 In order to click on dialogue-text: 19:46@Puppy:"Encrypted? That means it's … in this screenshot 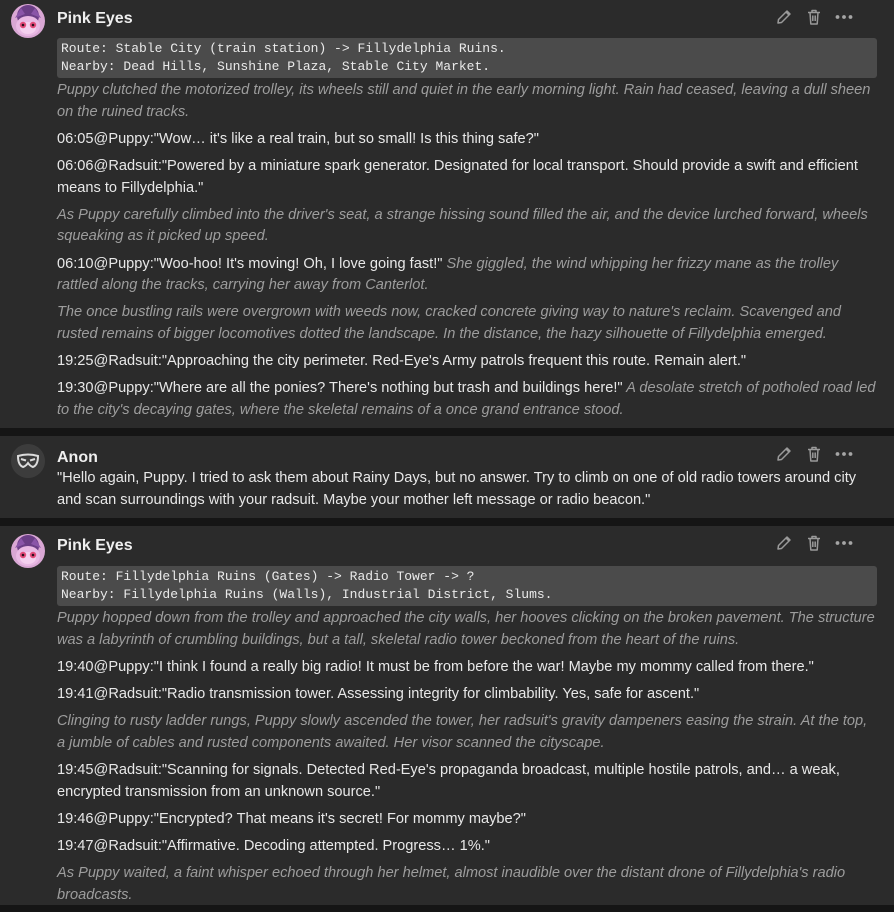, I will do `click(291, 818)`.